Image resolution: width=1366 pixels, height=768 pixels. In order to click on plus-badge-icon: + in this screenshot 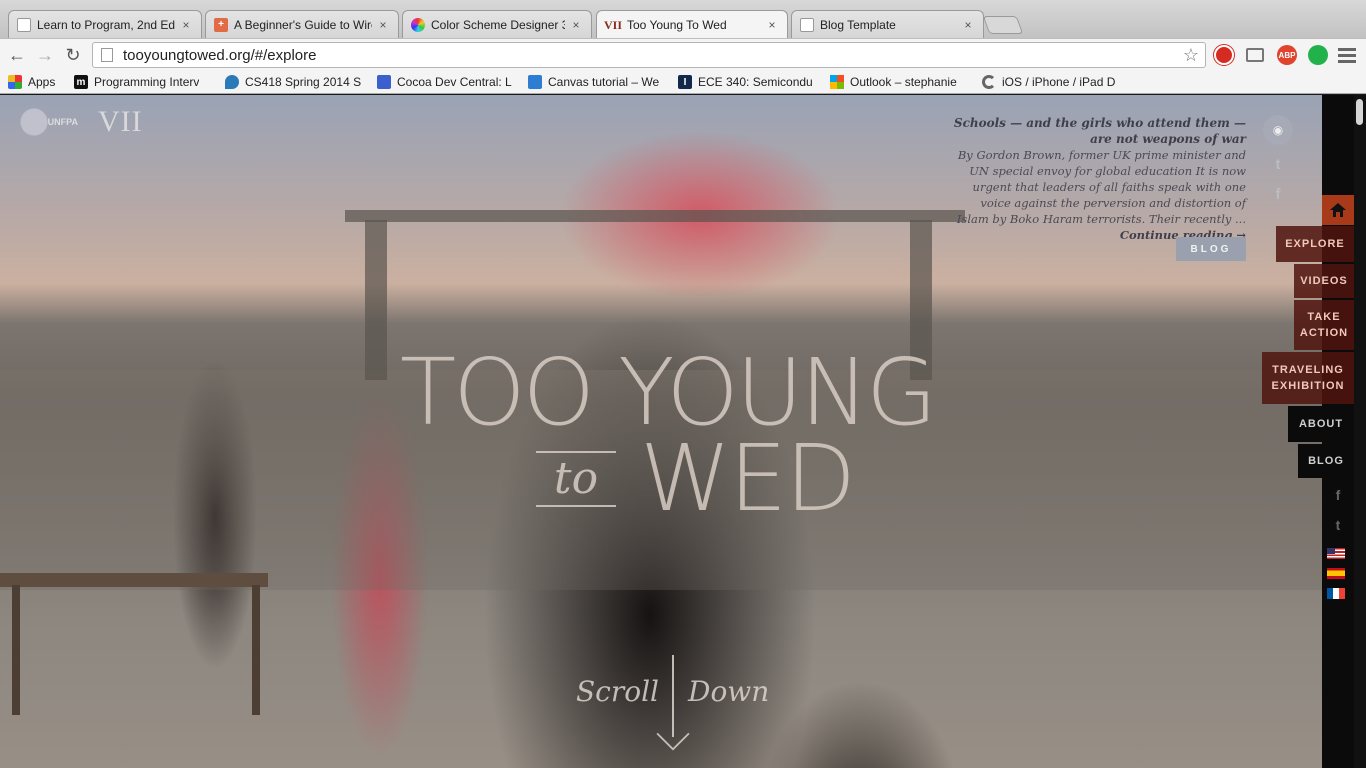, I will do `click(221, 24)`.